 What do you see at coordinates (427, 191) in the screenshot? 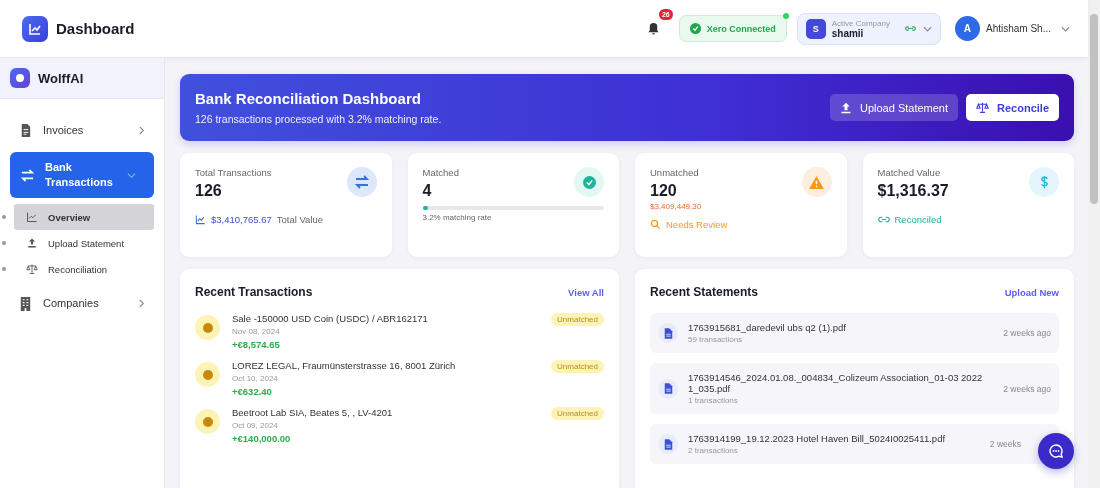
I see `stat-value: 4` at bounding box center [427, 191].